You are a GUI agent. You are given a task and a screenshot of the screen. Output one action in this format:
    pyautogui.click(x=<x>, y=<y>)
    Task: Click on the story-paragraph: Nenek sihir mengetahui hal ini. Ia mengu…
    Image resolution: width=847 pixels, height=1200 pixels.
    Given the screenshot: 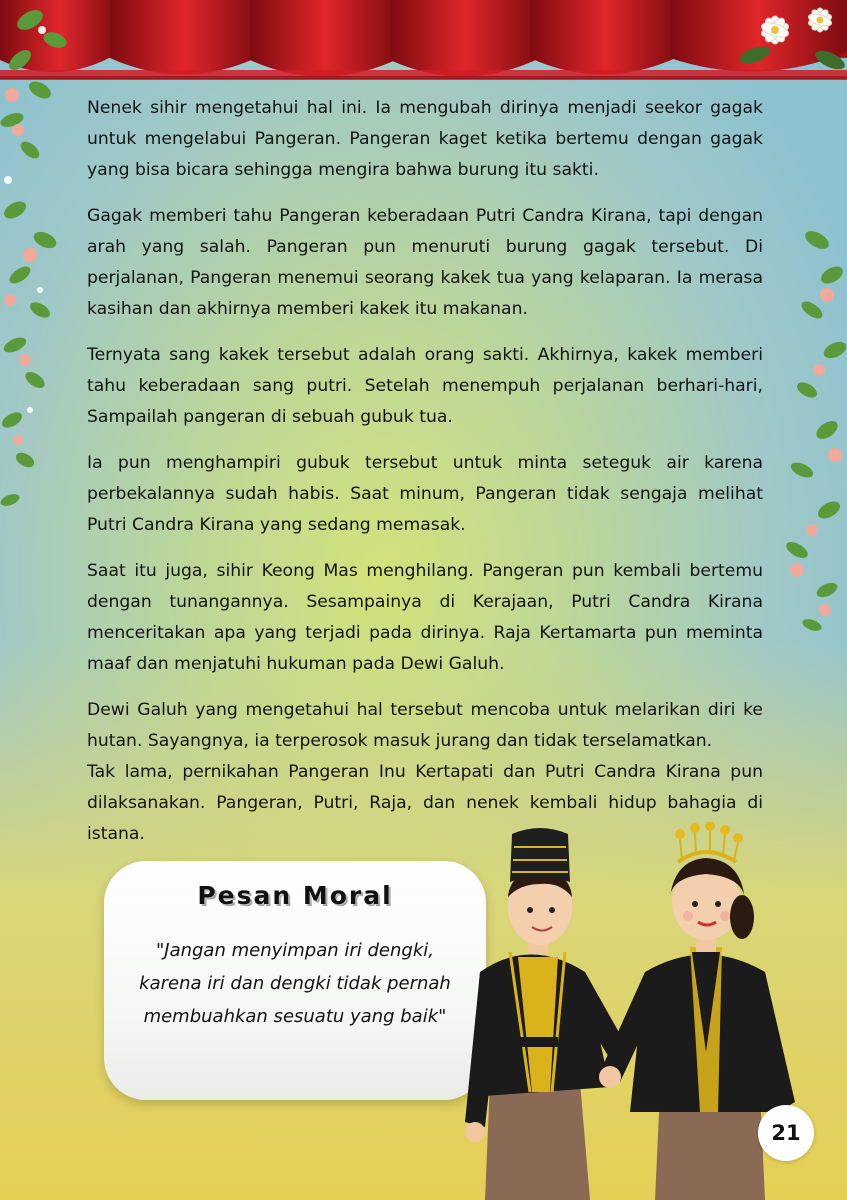 What is the action you would take?
    pyautogui.click(x=425, y=139)
    